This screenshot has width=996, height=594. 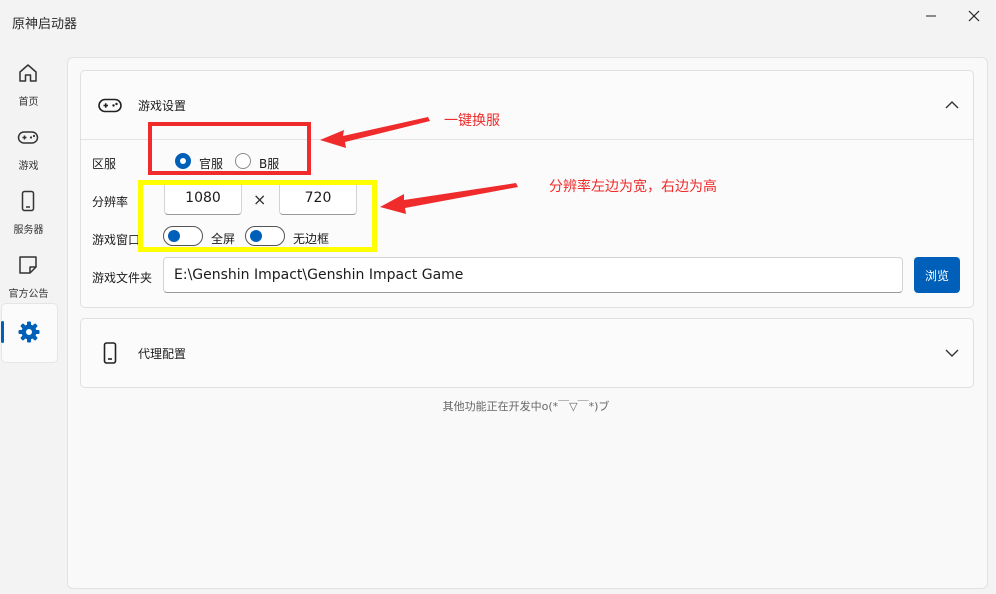 I want to click on development-note: 其他功能正在开发中o(*￣▽￣*)ブ, so click(x=526, y=406).